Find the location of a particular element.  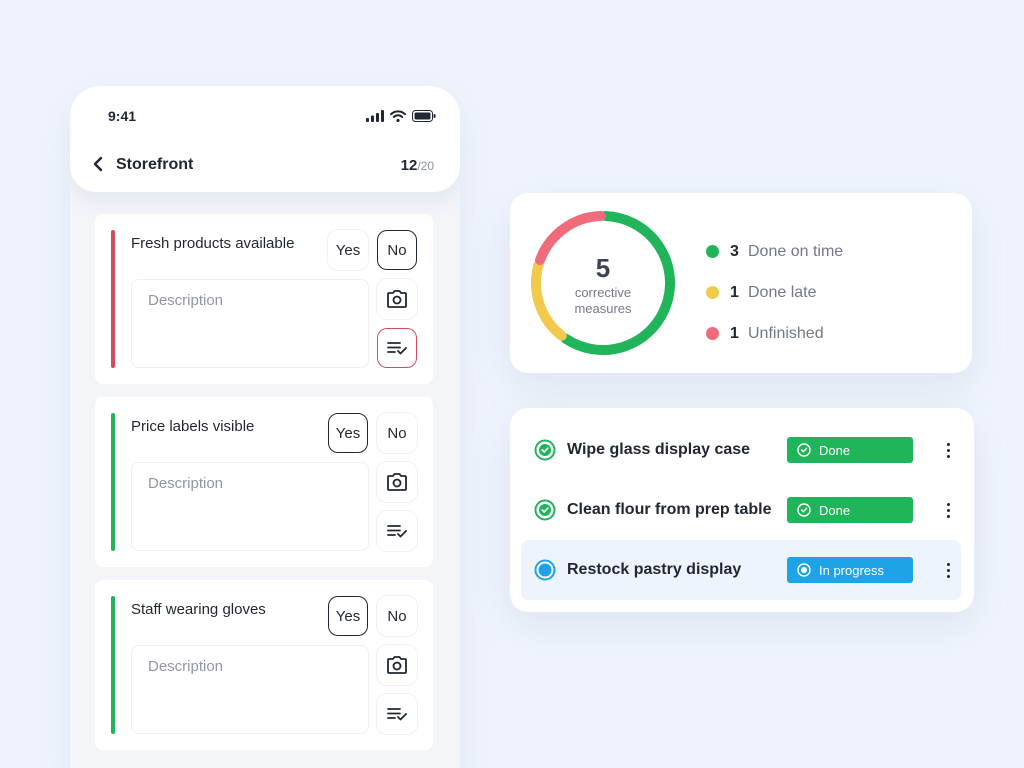

donut-label-line2: measures is located at coordinates (603, 308).